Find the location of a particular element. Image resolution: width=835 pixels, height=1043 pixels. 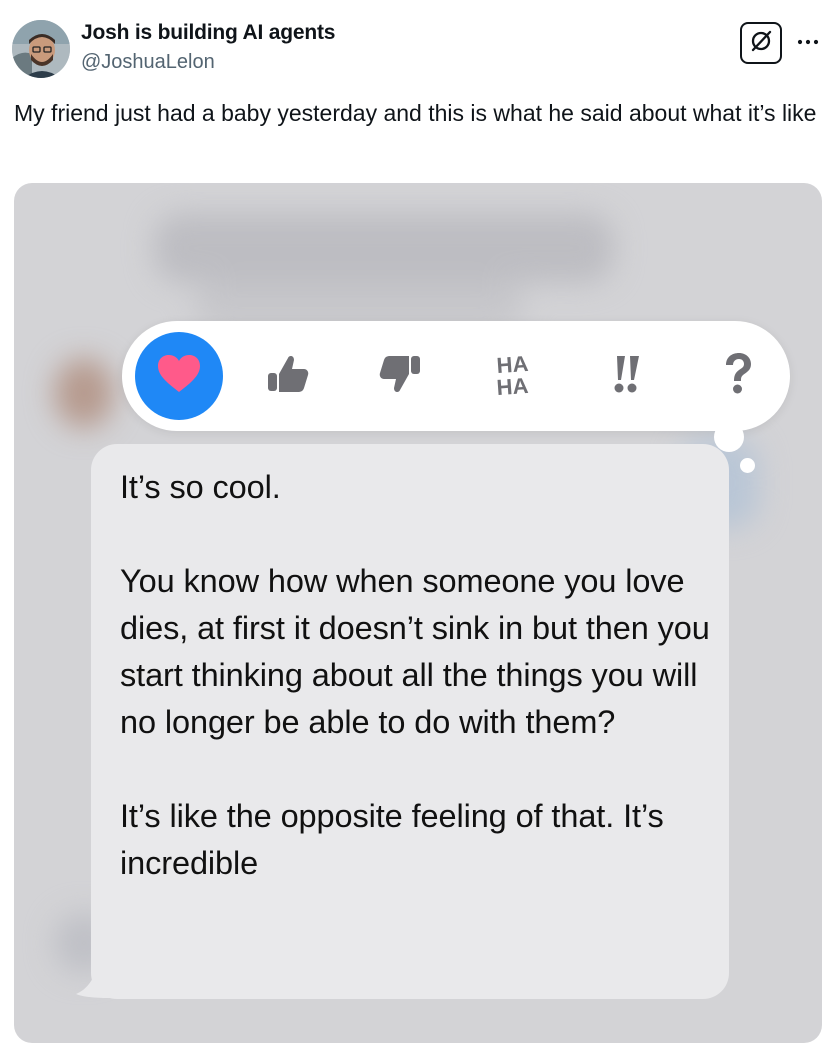

grok-button is located at coordinates (761, 43).